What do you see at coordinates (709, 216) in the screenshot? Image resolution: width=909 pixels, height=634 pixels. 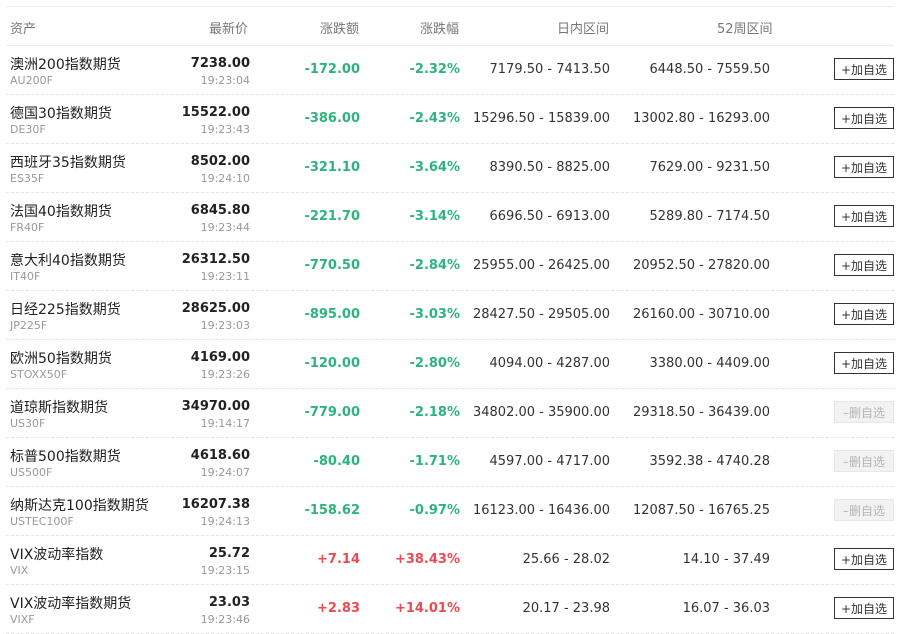 I see `week52-range: 5289.80 - 7174.50` at bounding box center [709, 216].